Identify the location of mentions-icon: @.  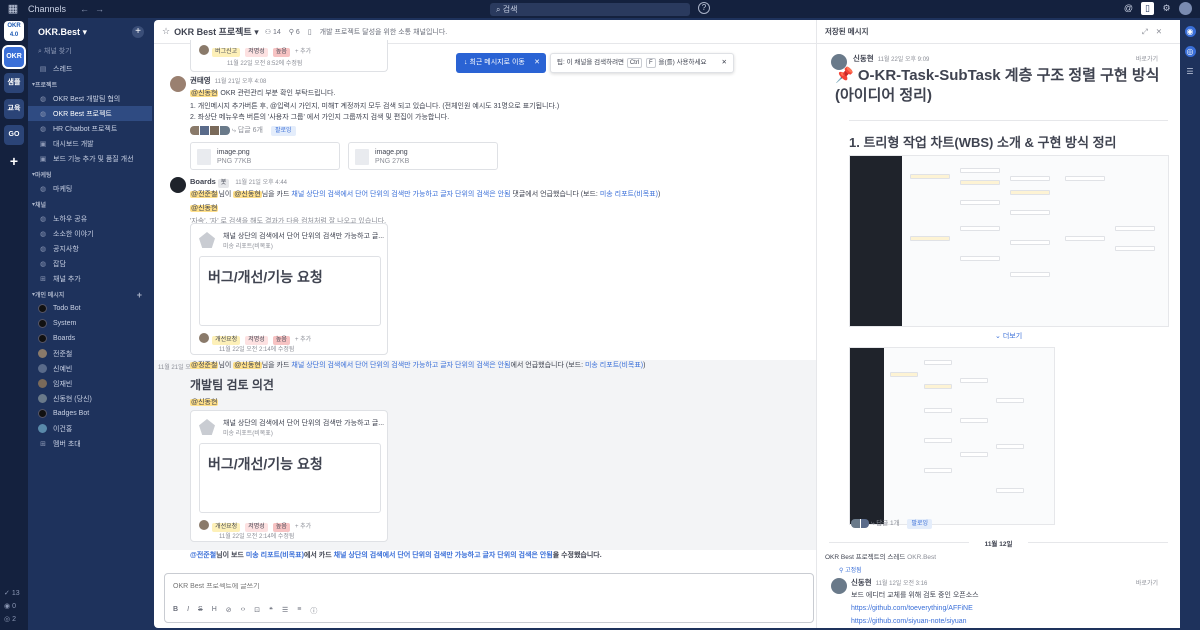
(1128, 8).